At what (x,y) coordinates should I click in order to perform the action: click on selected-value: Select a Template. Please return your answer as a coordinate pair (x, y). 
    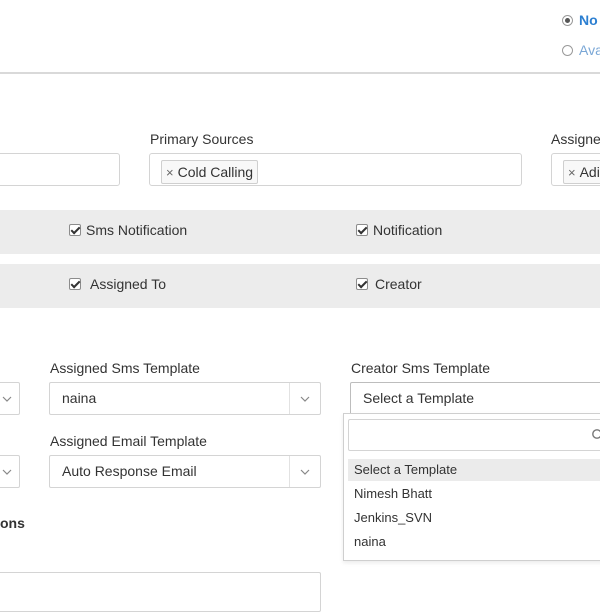
    Looking at the image, I should click on (419, 398).